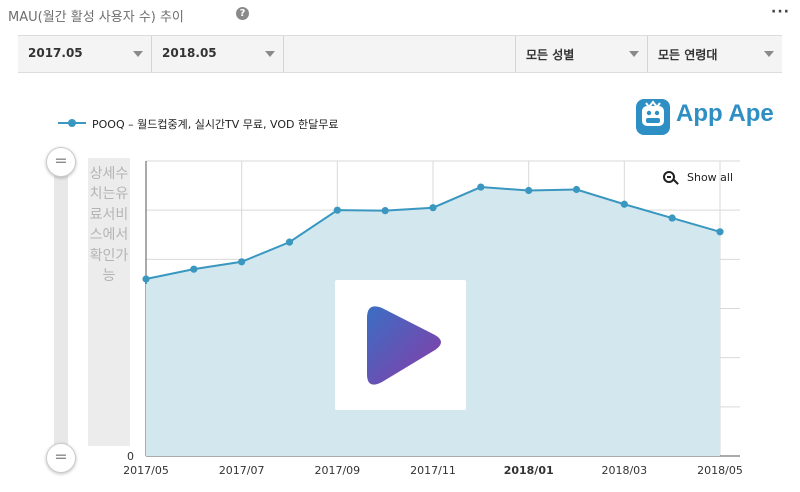 The width and height of the screenshot is (800, 492). Describe the element at coordinates (529, 470) in the screenshot. I see `x-tick-label: 2018/01` at that location.